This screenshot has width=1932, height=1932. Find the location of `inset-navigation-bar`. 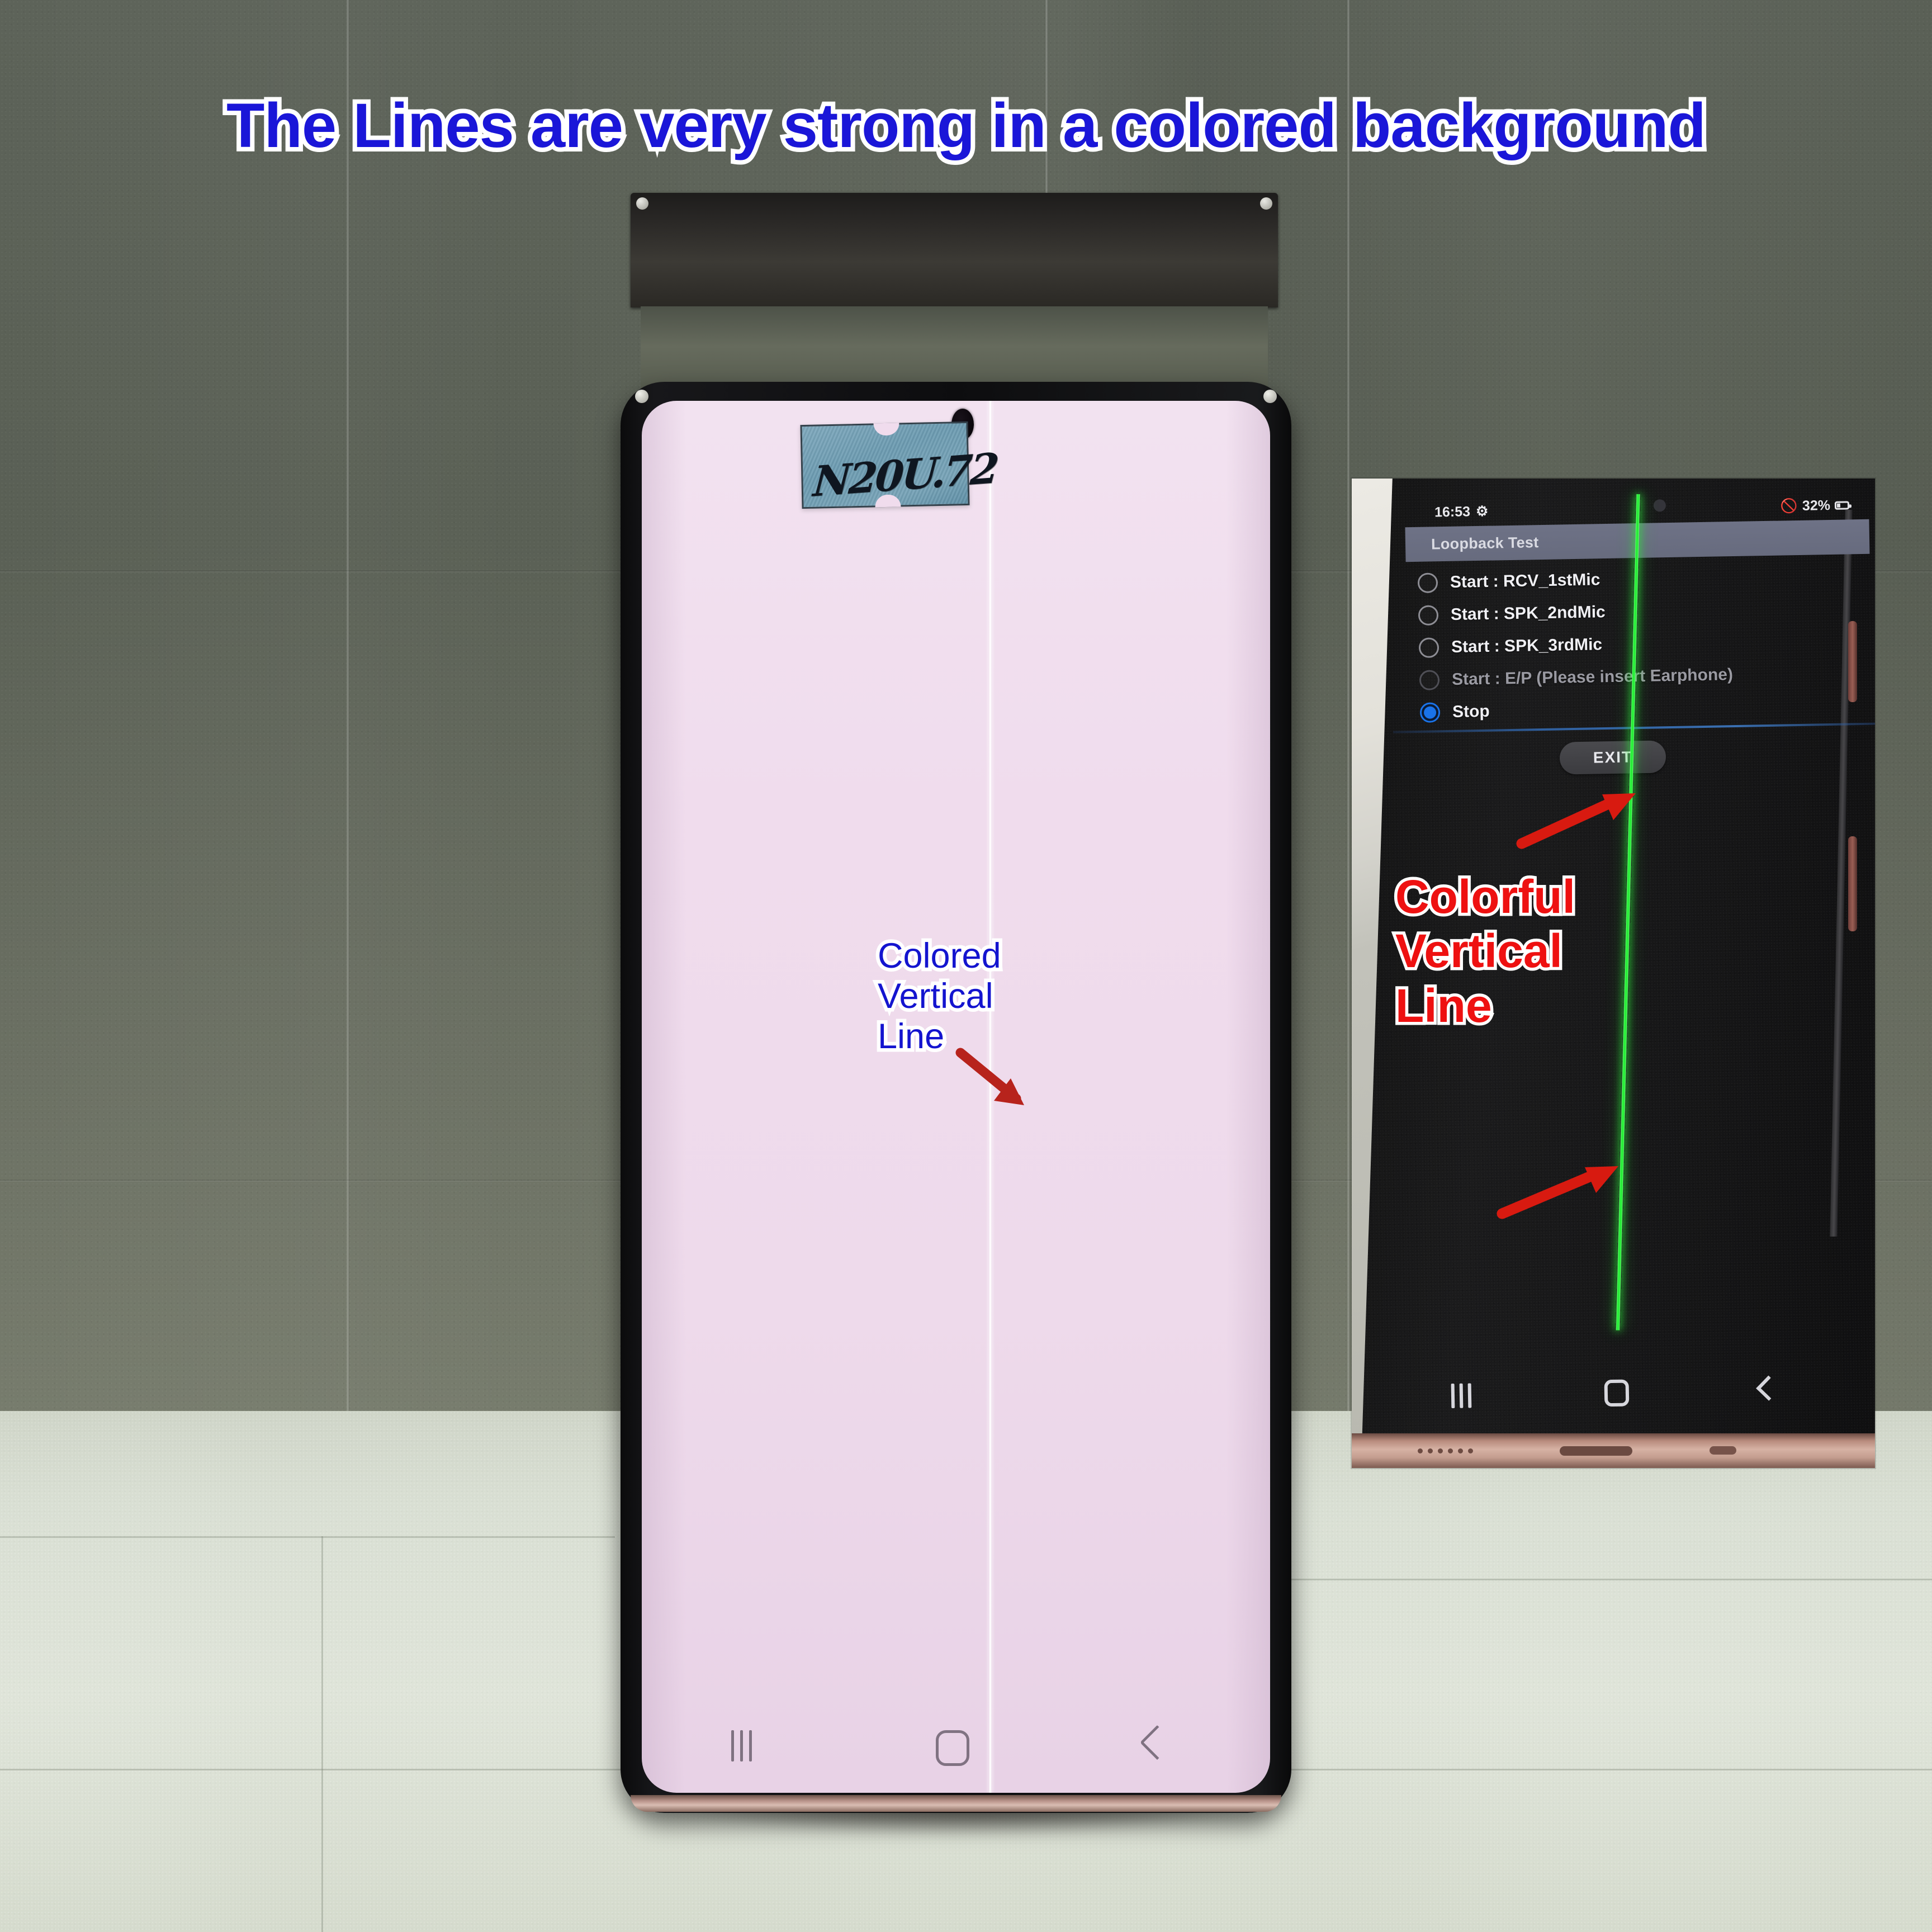

inset-navigation-bar is located at coordinates (1613, 1395).